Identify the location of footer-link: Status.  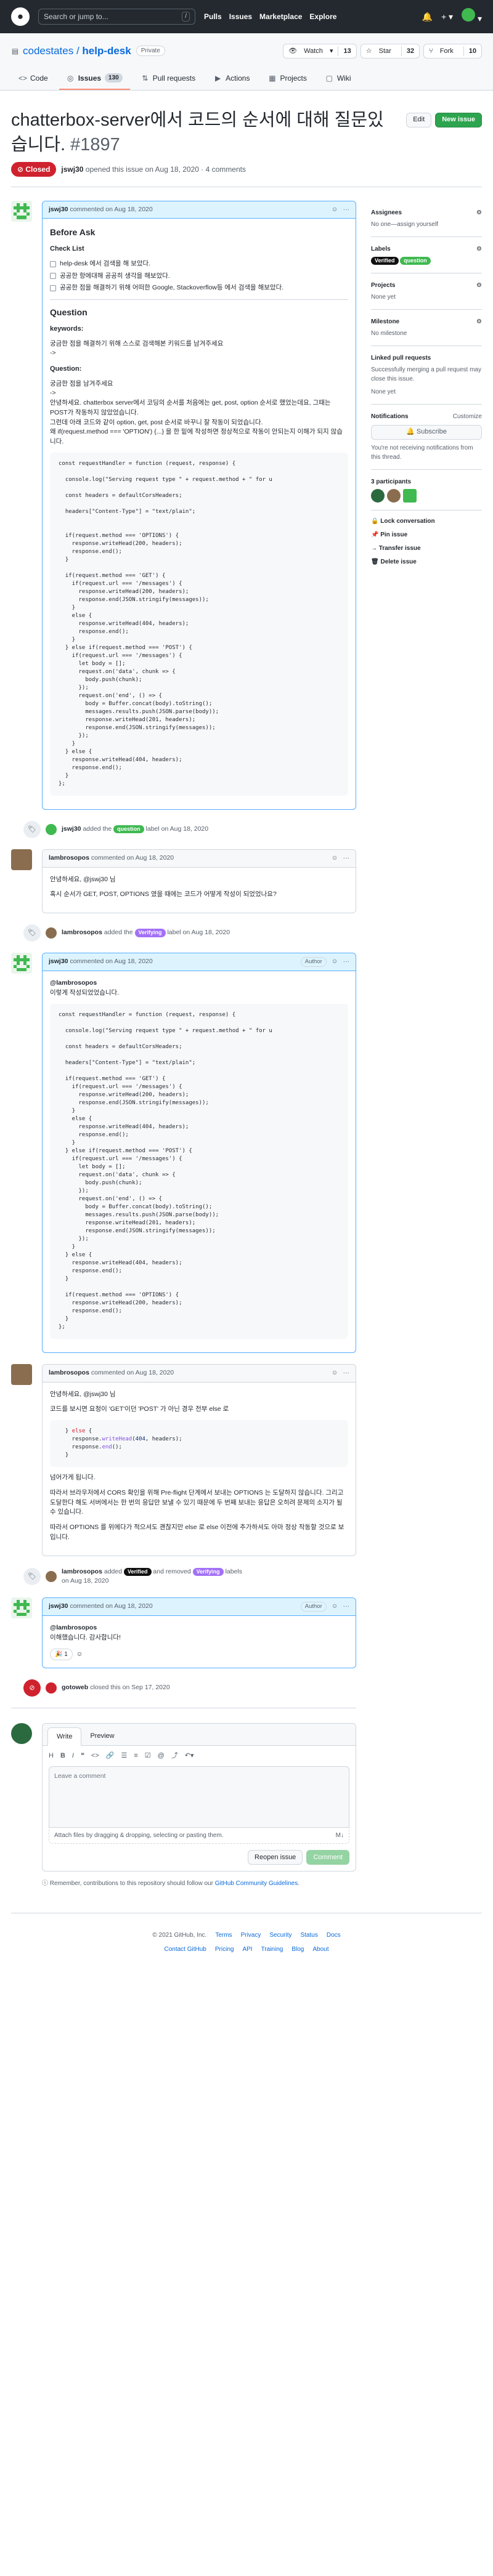
(308, 1935).